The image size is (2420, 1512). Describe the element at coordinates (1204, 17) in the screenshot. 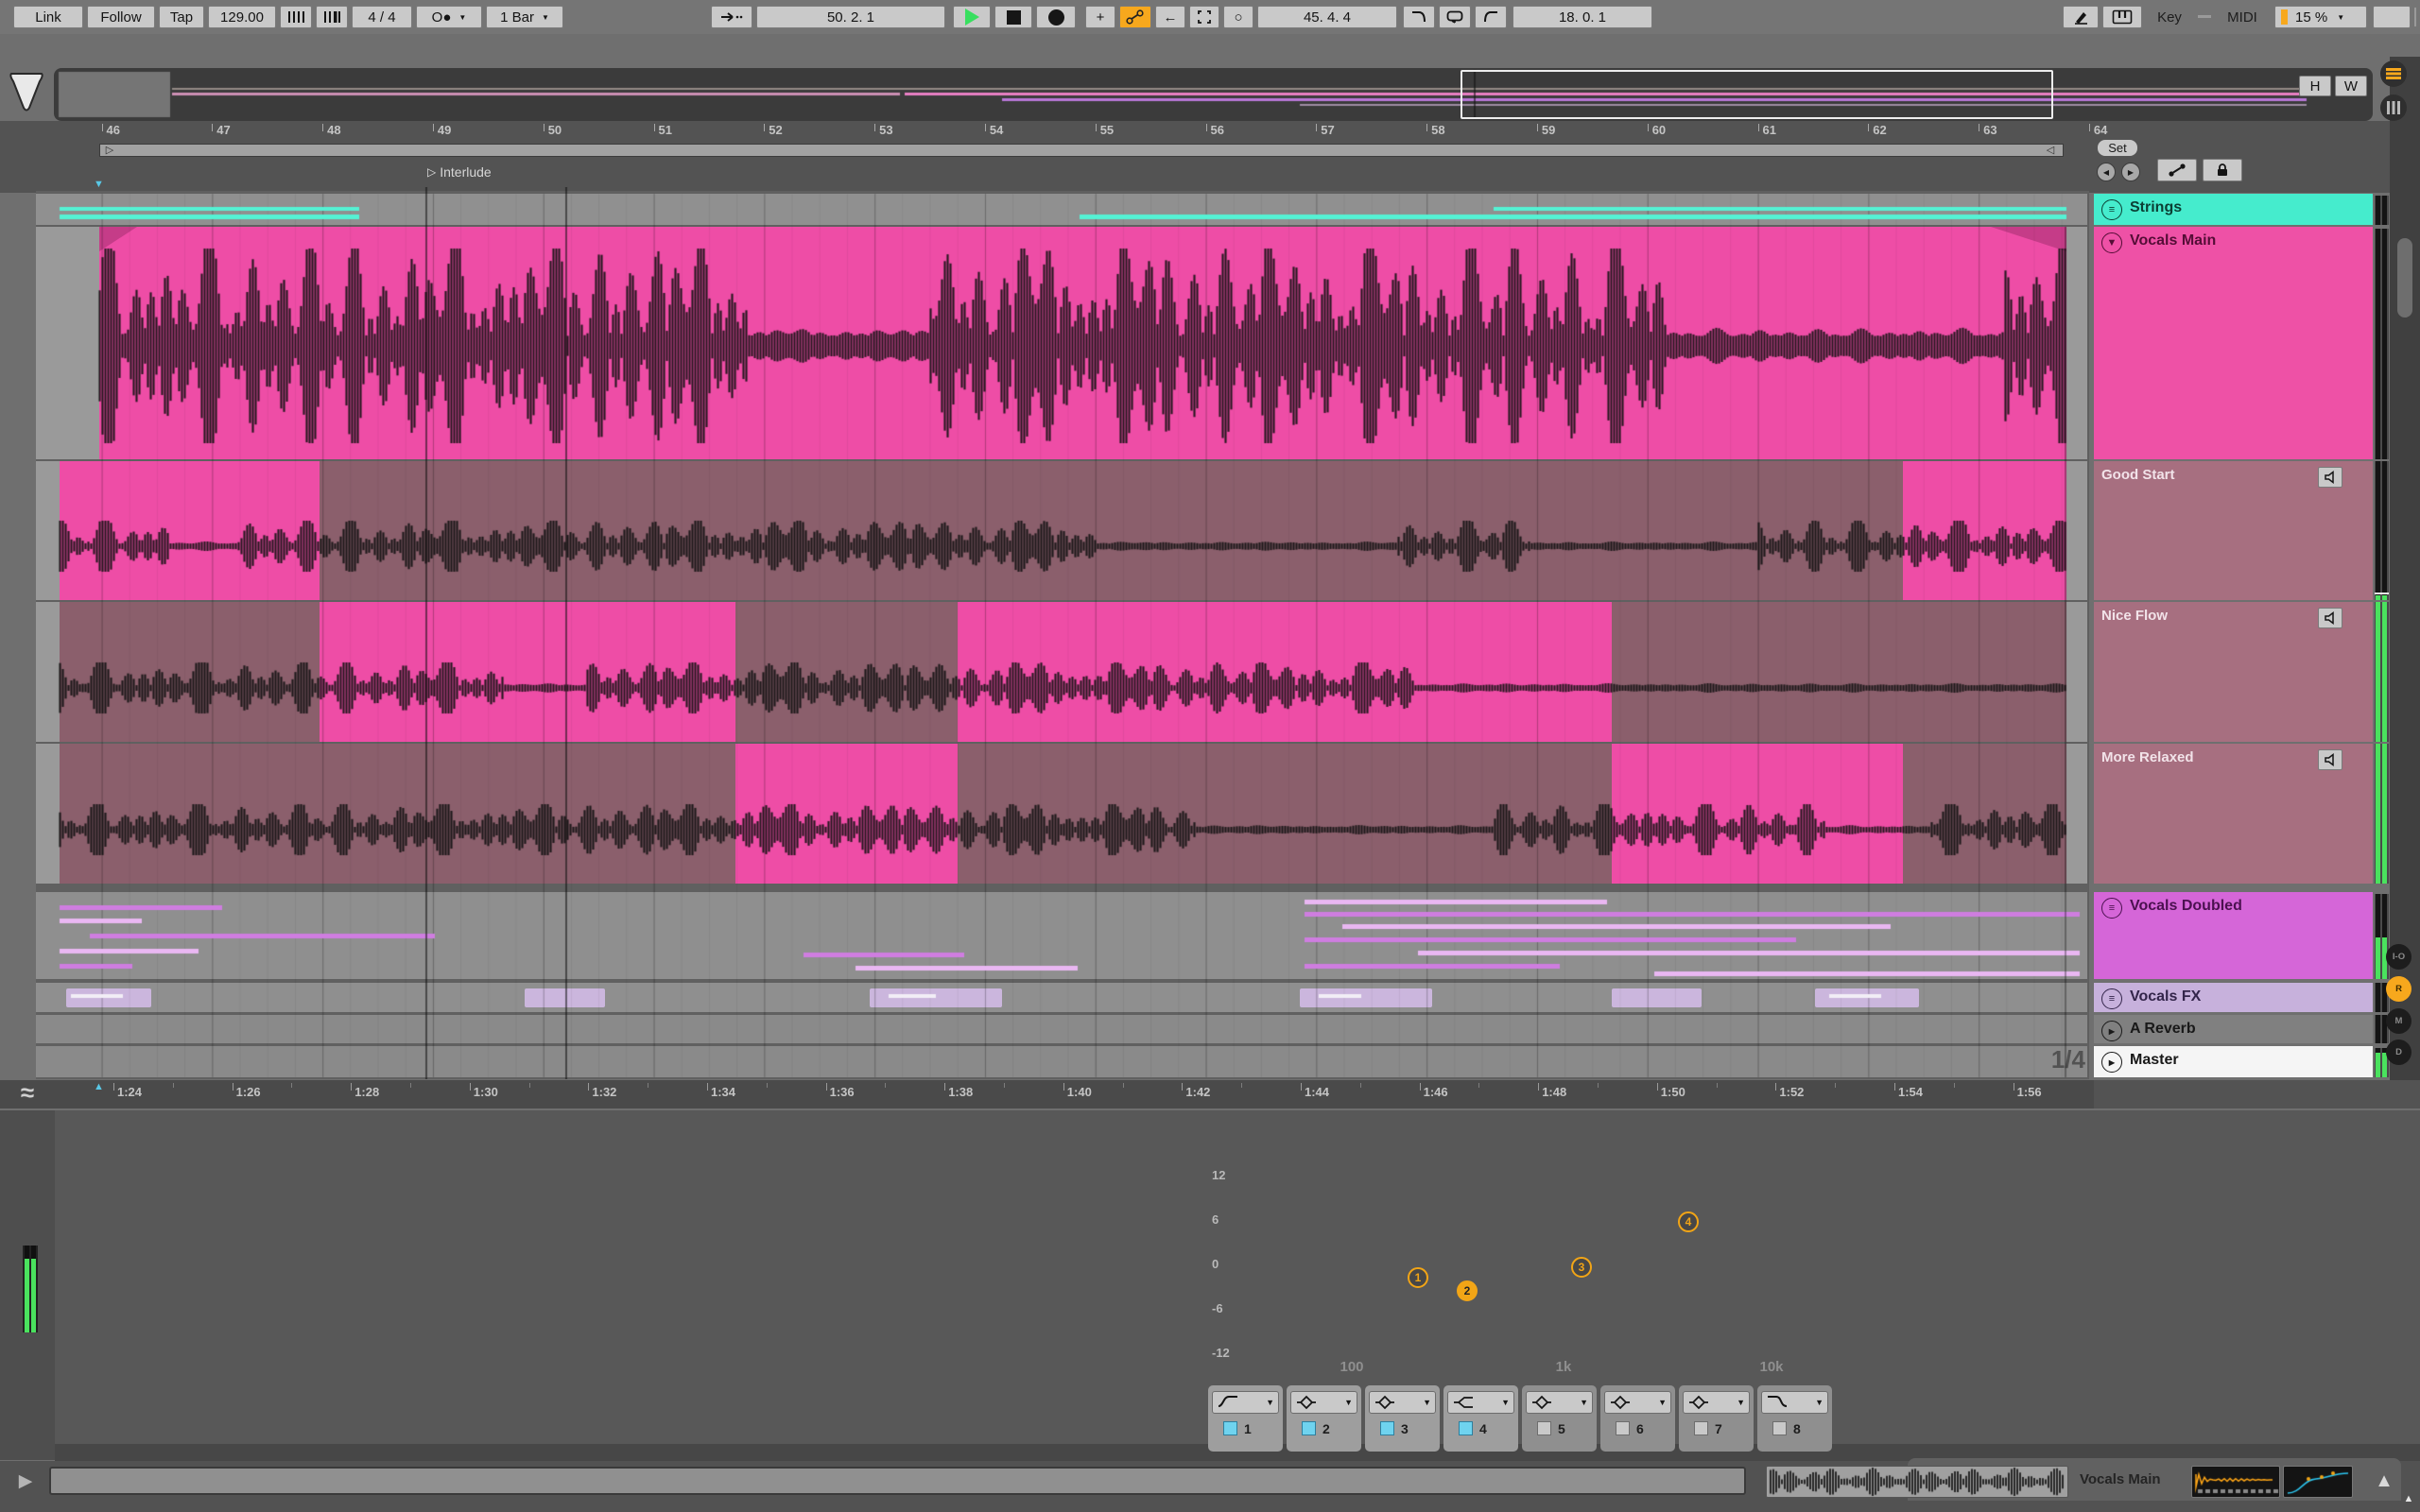

I see `draw-mode-box-button` at that location.